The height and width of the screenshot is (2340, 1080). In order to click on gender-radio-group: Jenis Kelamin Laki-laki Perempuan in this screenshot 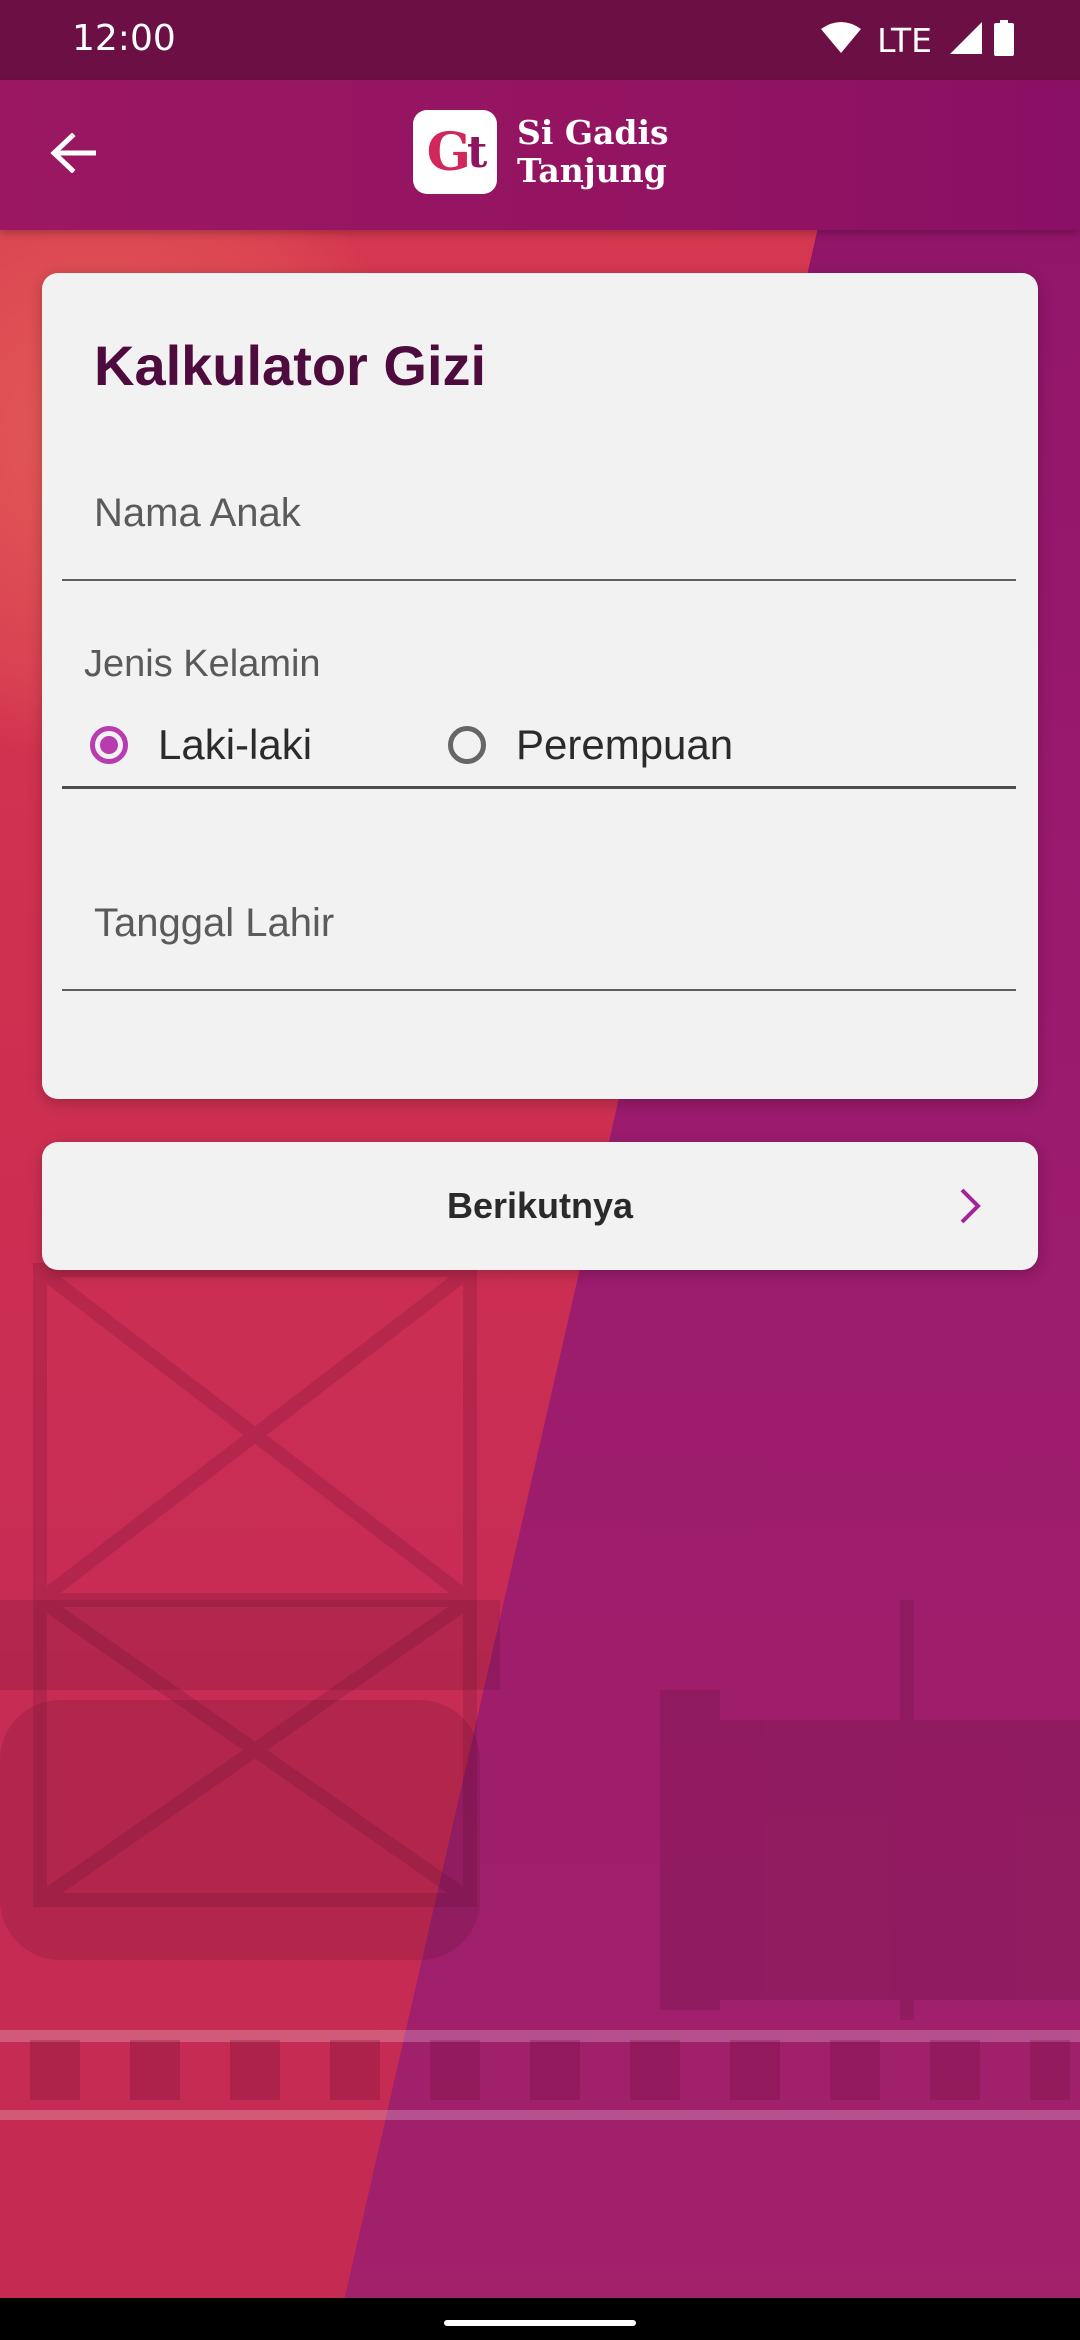, I will do `click(539, 718)`.